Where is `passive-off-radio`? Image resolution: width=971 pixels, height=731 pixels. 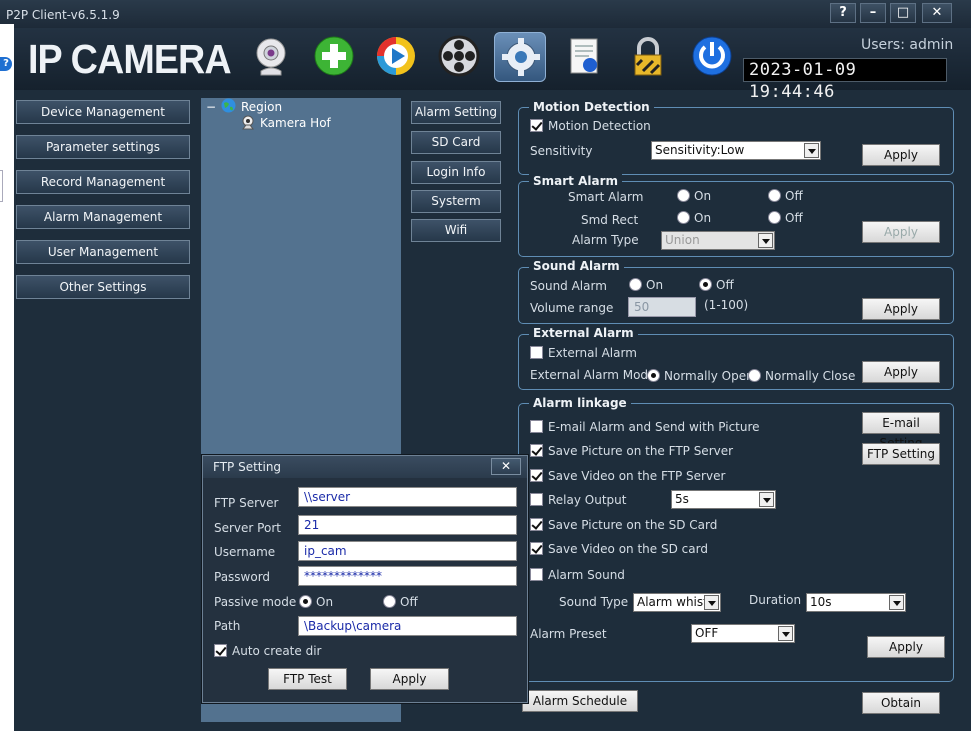 passive-off-radio is located at coordinates (389, 601).